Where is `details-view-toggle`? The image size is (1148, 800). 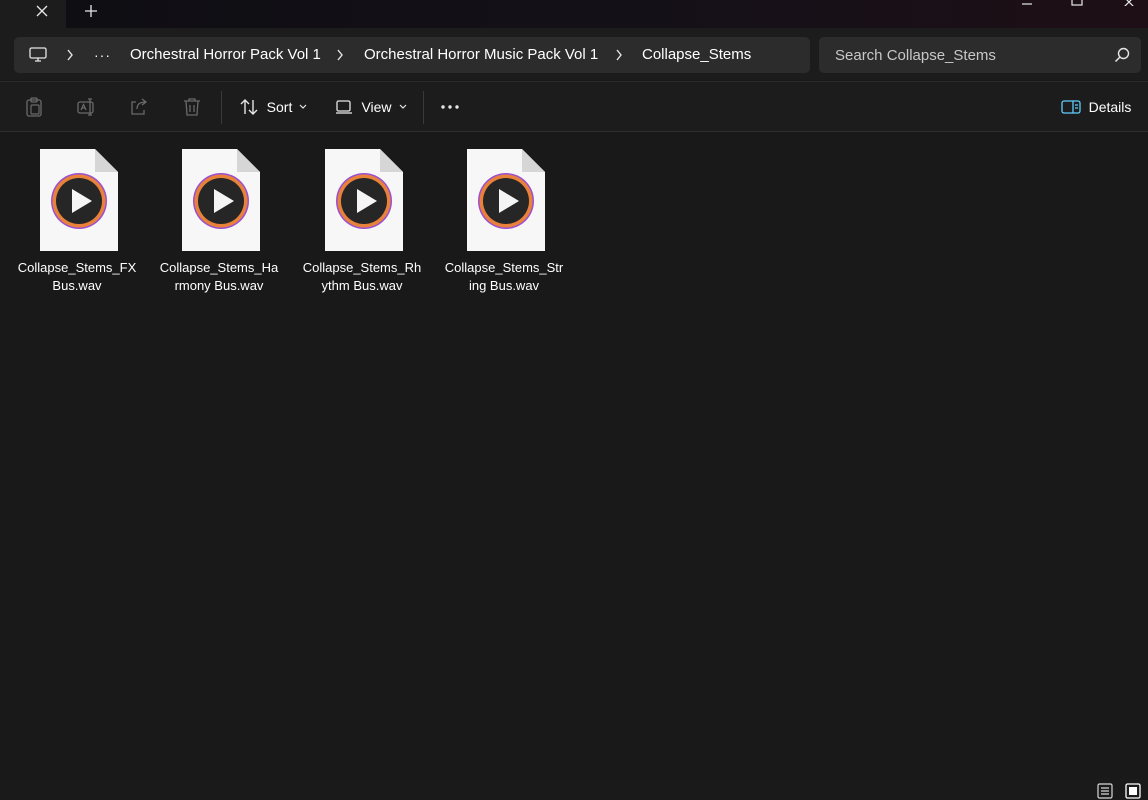
details-view-toggle is located at coordinates (1105, 791).